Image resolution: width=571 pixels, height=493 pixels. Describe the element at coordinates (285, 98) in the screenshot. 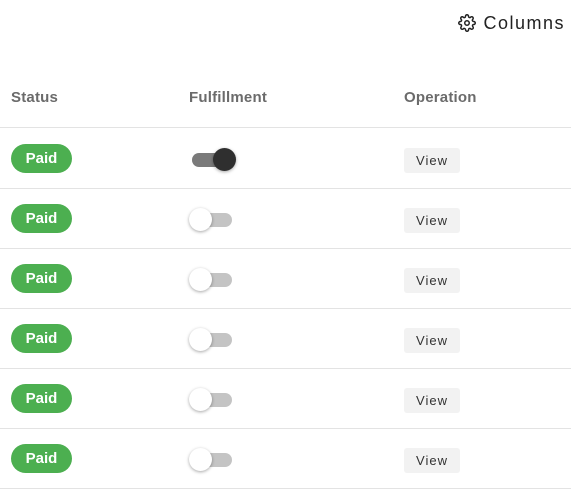

I see `table-header: Status Fulfillment Operation` at that location.